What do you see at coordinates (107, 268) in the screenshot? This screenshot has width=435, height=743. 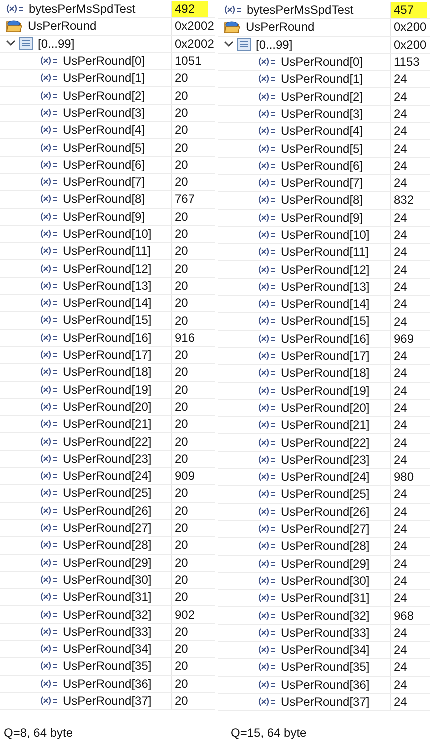 I see `variable-name: UsPerRound[12]` at bounding box center [107, 268].